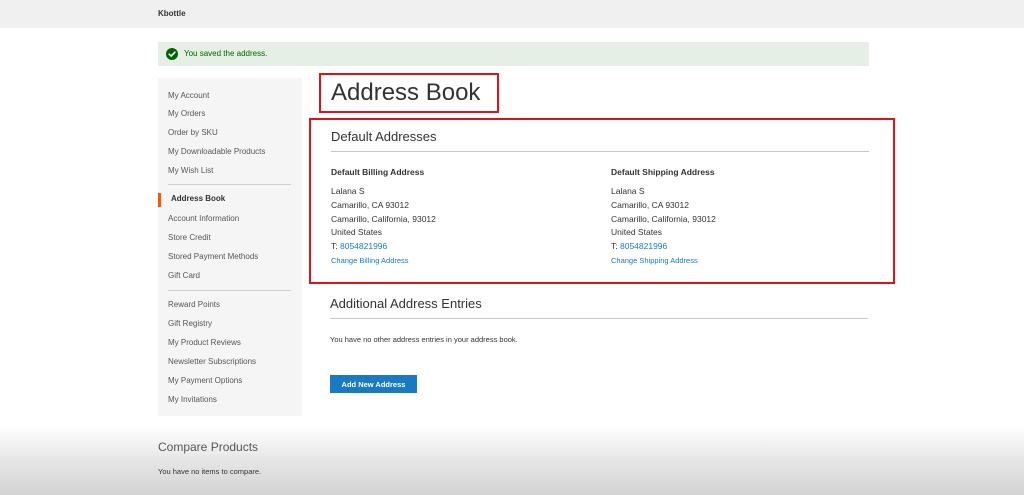 The image size is (1024, 495). Describe the element at coordinates (513, 54) in the screenshot. I see `success-message: You saved the address.` at that location.